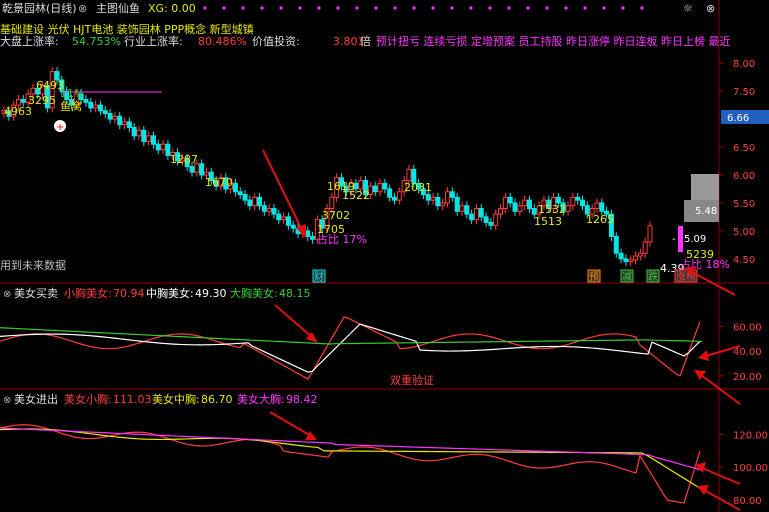 This screenshot has width=769, height=512. Describe the element at coordinates (39, 8) in the screenshot. I see `chart-title: 乾景园林(日线)` at that location.